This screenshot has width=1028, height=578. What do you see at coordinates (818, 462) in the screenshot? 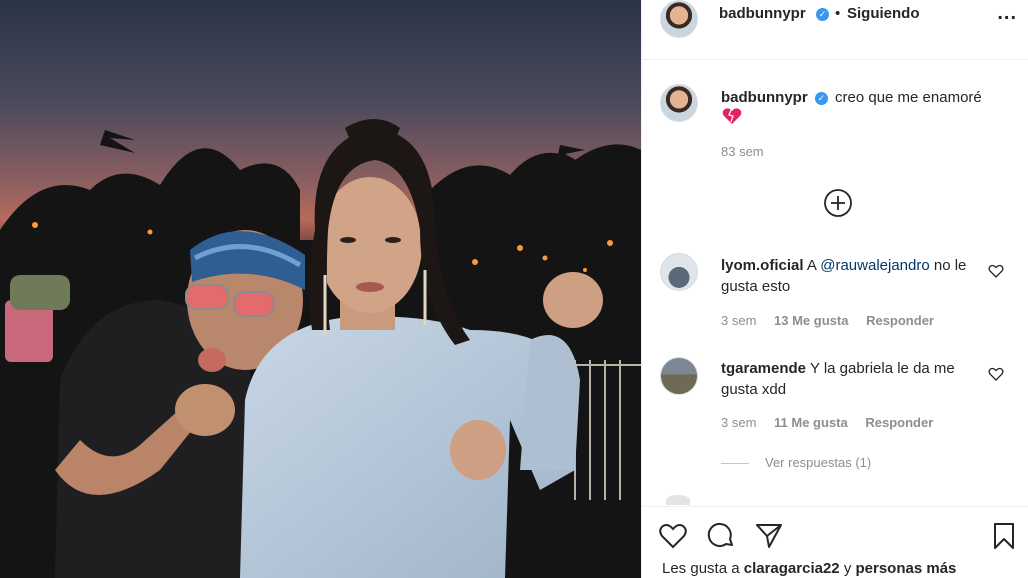
I see `view-replies-label: Ver respuestas (1)` at bounding box center [818, 462].